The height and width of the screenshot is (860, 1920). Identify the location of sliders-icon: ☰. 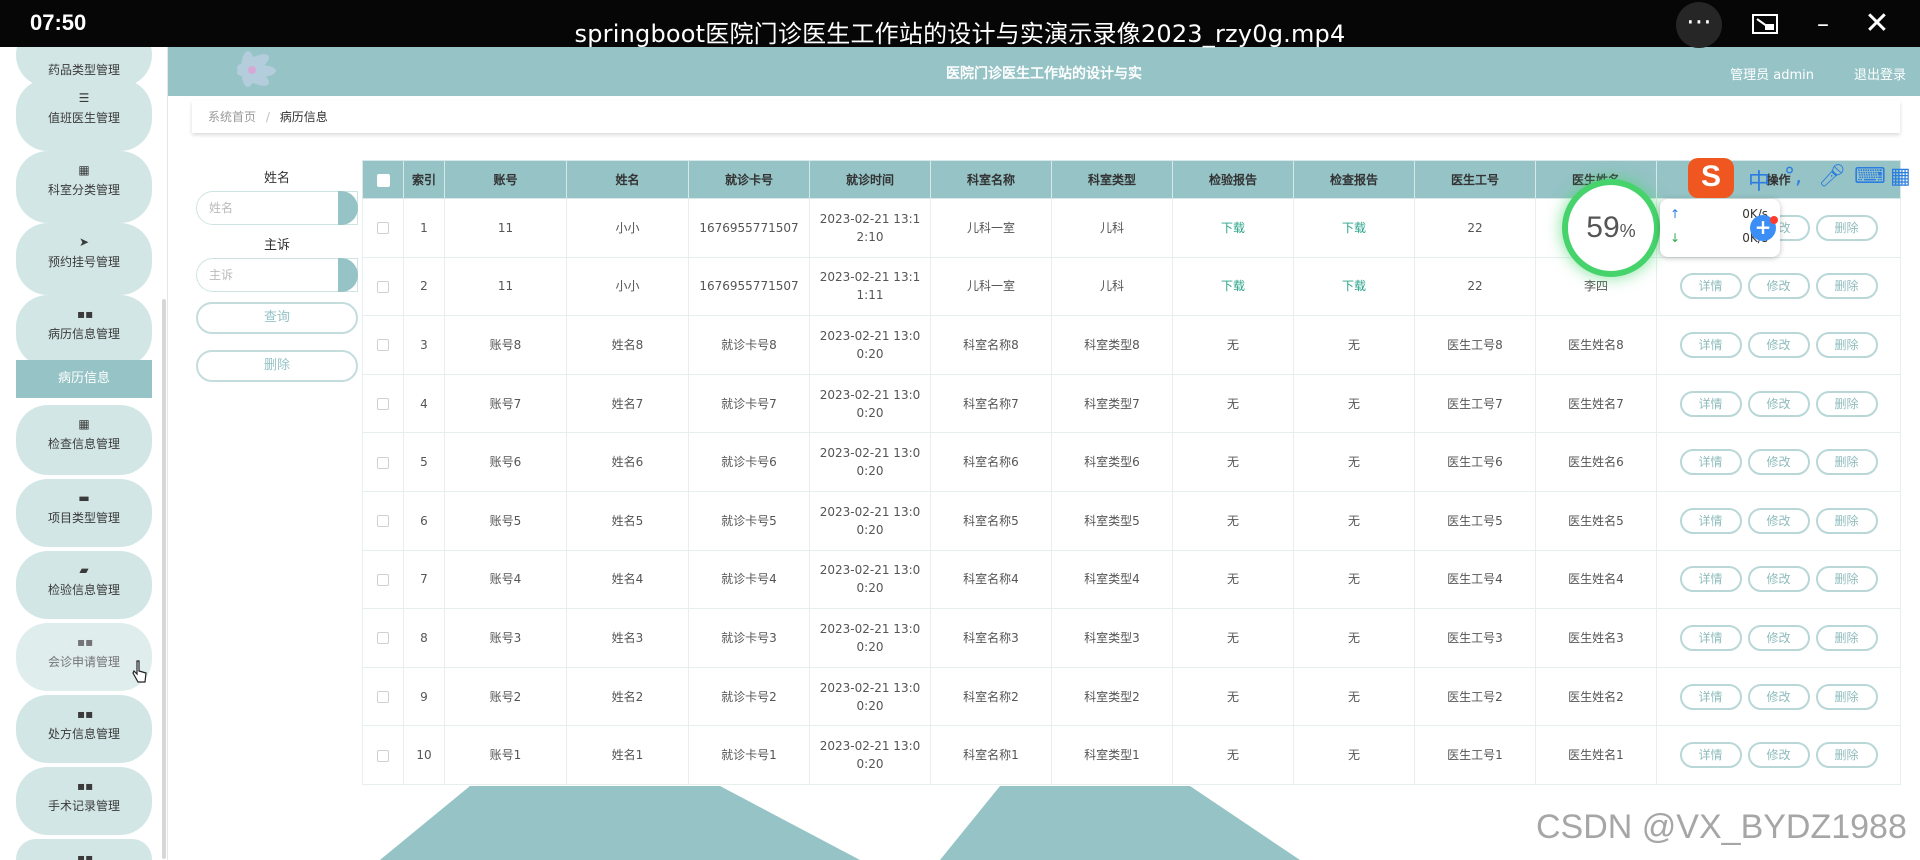
(84, 98).